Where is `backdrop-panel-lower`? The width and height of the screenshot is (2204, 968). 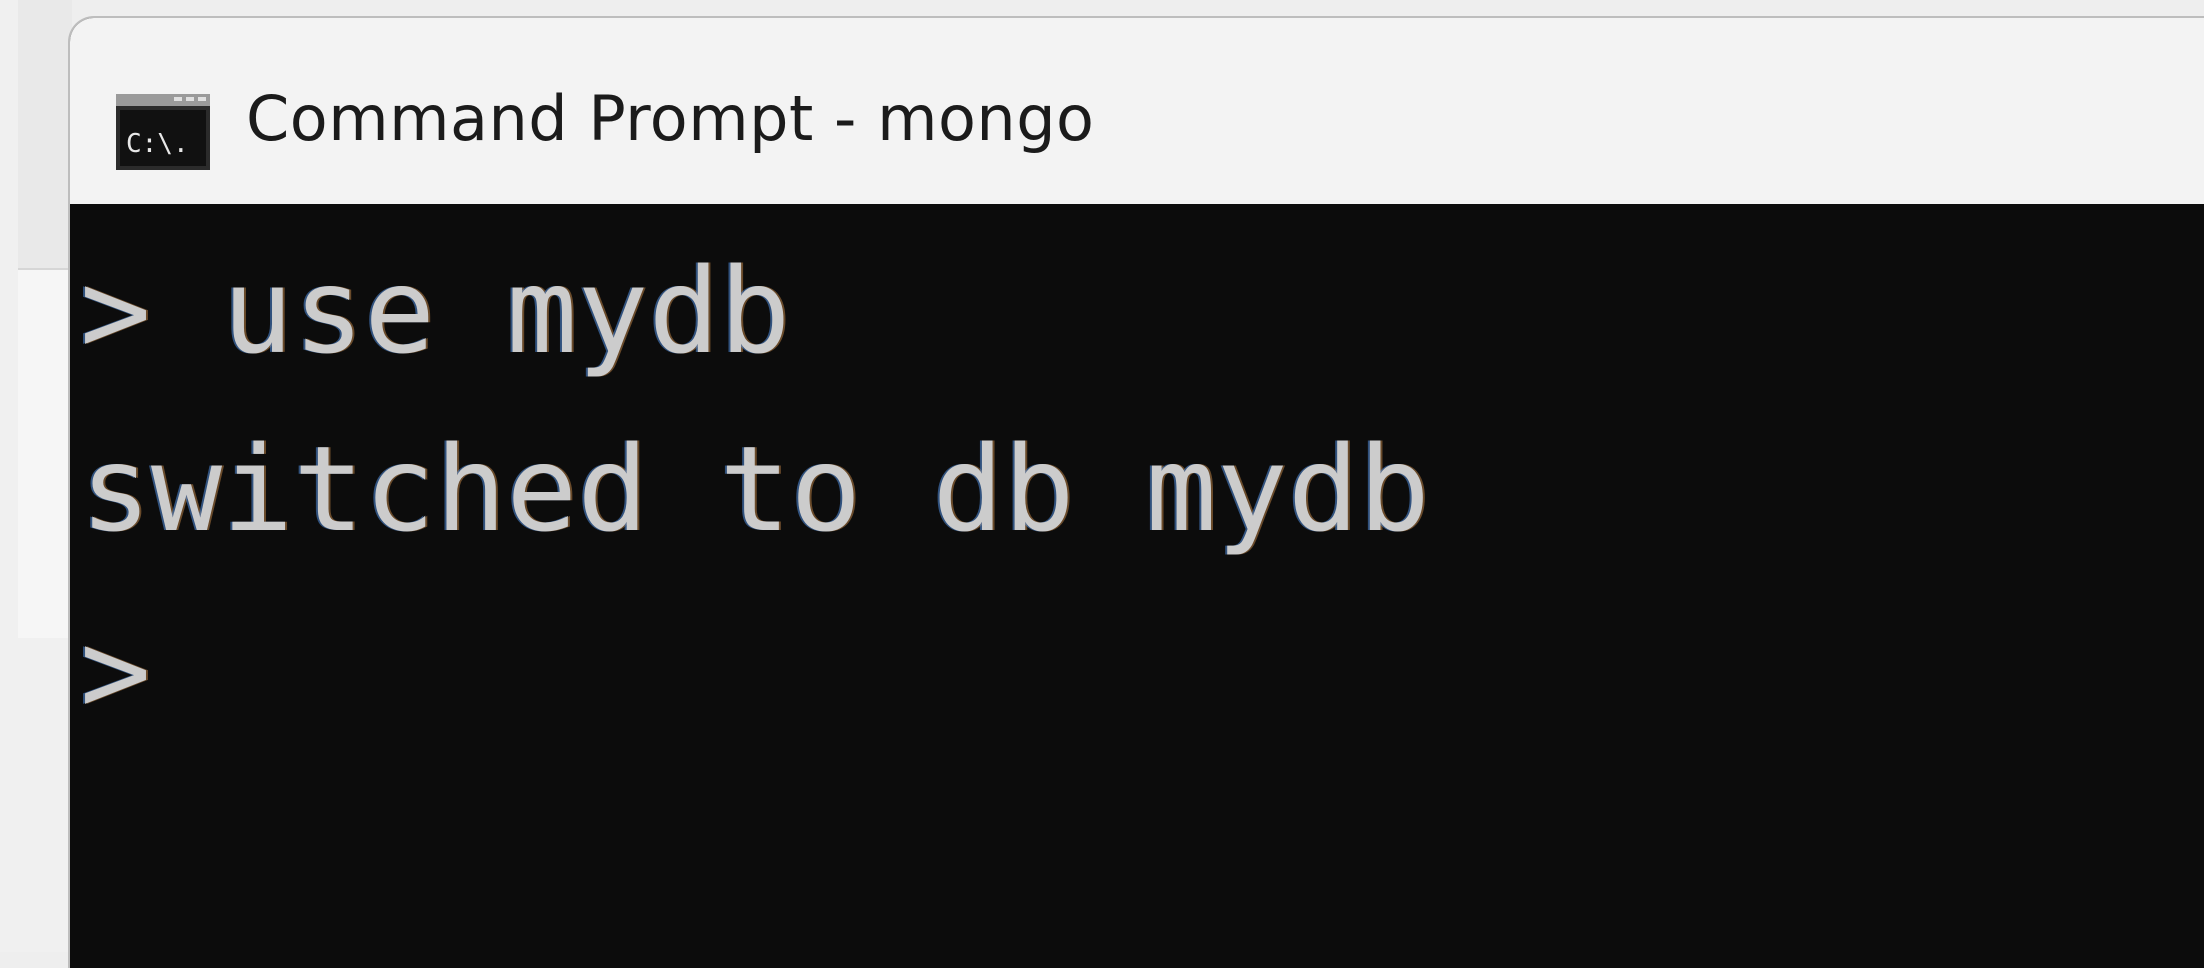 backdrop-panel-lower is located at coordinates (45, 453).